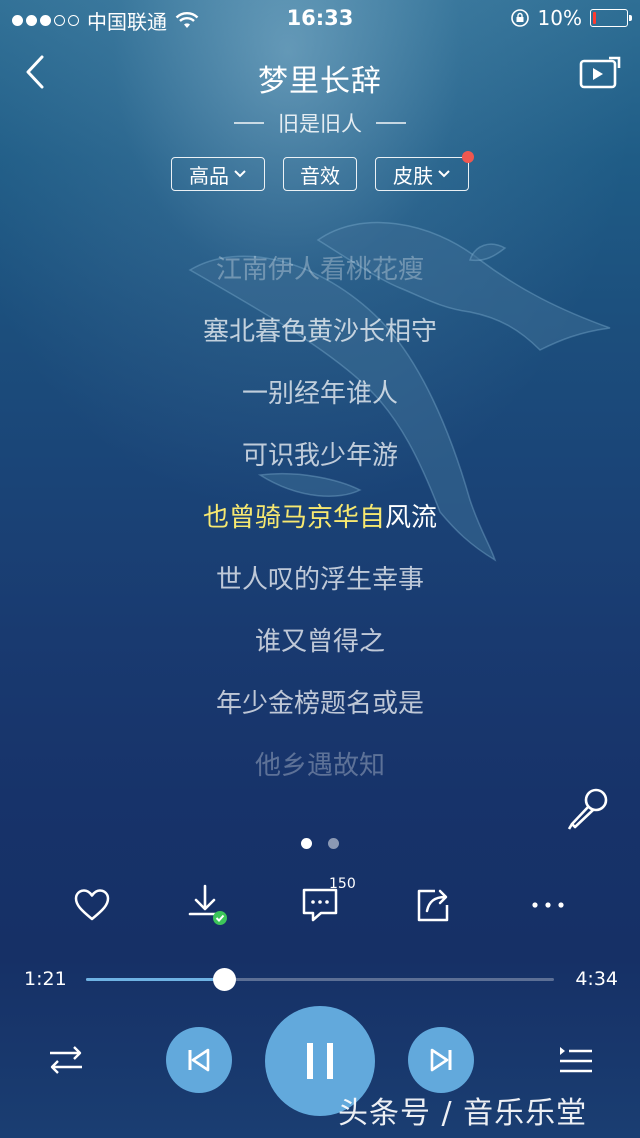 This screenshot has width=640, height=1138. Describe the element at coordinates (463, 1113) in the screenshot. I see `watermark-text: 头条号 / 音乐乐堂` at that location.